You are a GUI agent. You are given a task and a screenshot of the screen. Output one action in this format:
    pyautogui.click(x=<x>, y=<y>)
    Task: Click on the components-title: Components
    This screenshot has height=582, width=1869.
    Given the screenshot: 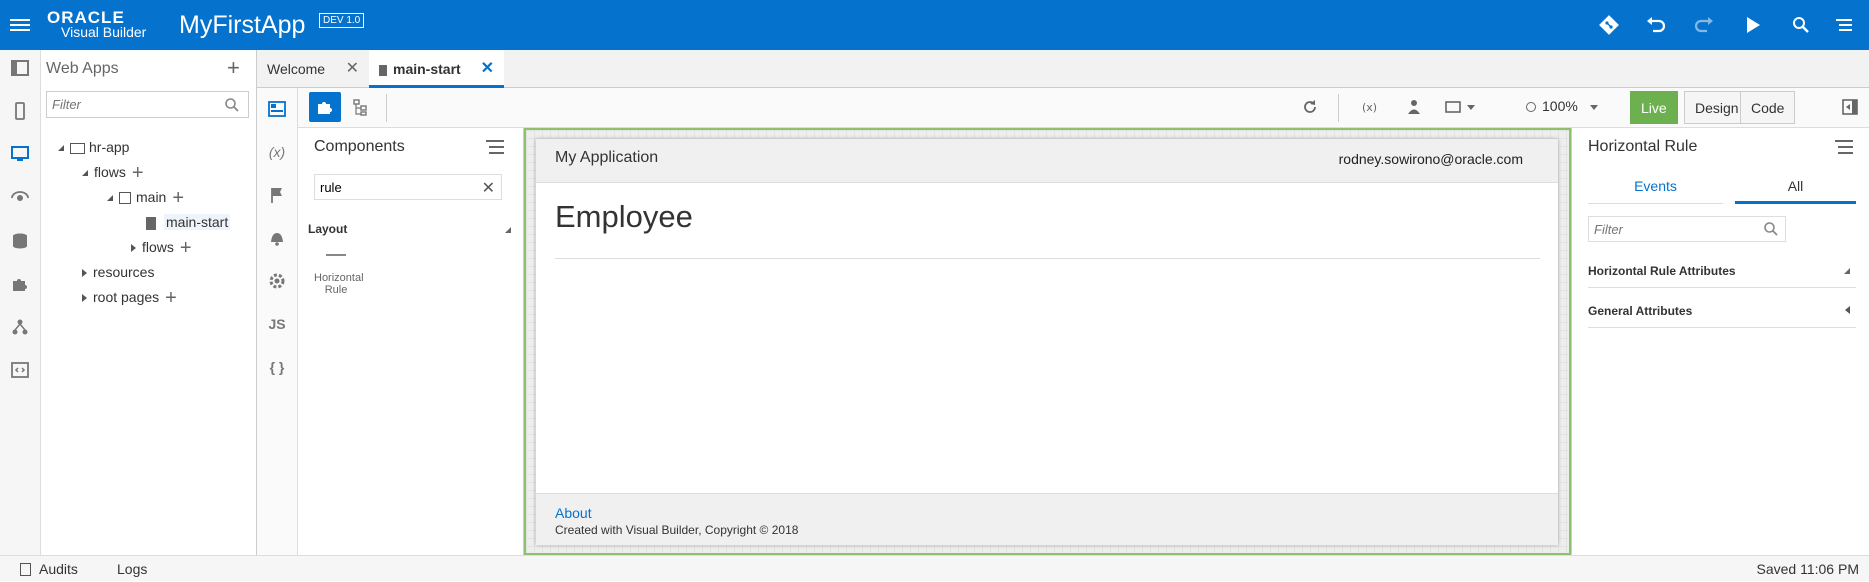 What is the action you would take?
    pyautogui.click(x=359, y=146)
    